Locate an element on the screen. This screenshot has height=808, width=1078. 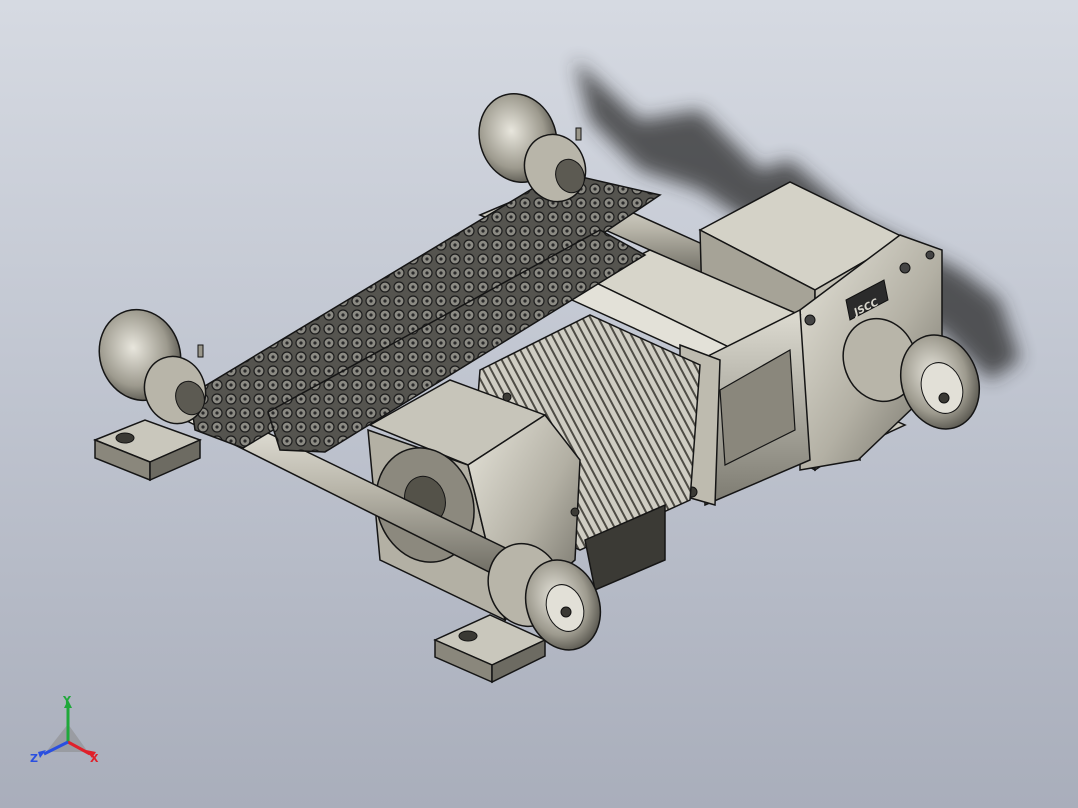
z-axis-label: Z is located at coordinates (34, 758).